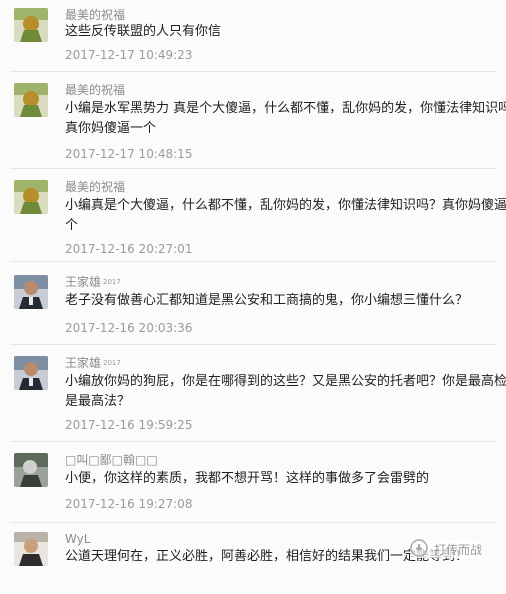 Image resolution: width=506 pixels, height=594 pixels. What do you see at coordinates (458, 549) in the screenshot?
I see `watermark-text: 打传而战` at bounding box center [458, 549].